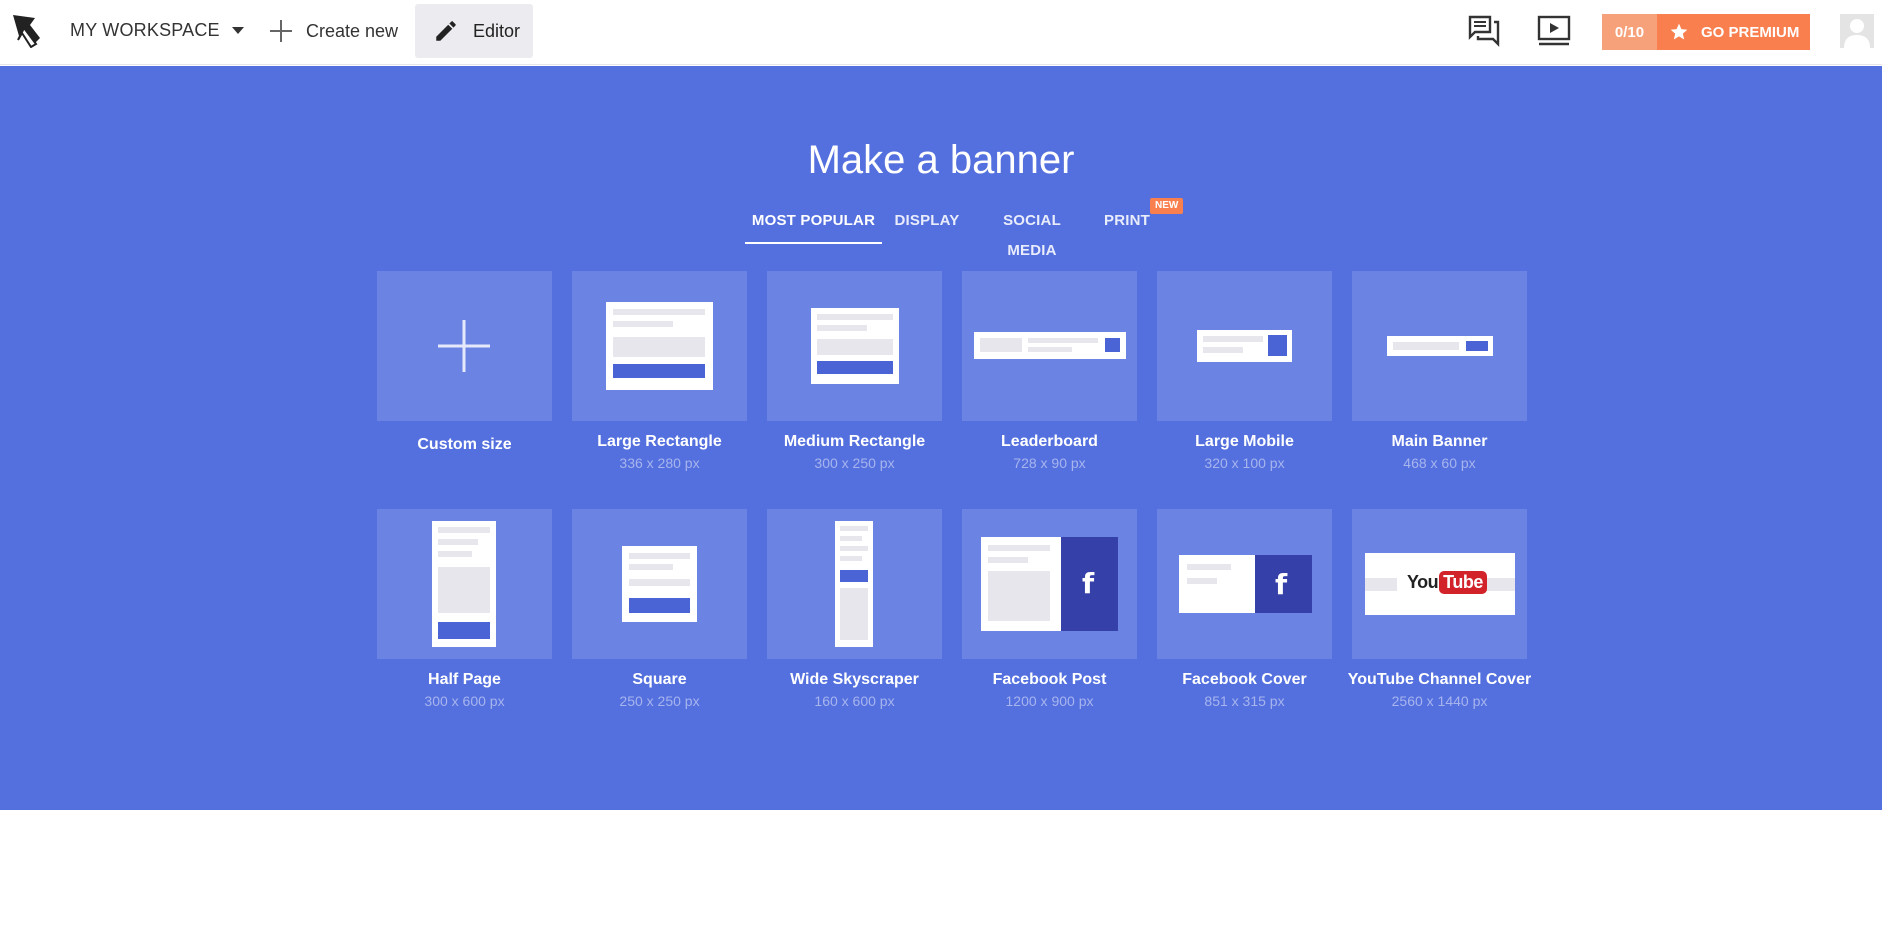  I want to click on template-card-square: Square 250 x 250 px, so click(659, 628).